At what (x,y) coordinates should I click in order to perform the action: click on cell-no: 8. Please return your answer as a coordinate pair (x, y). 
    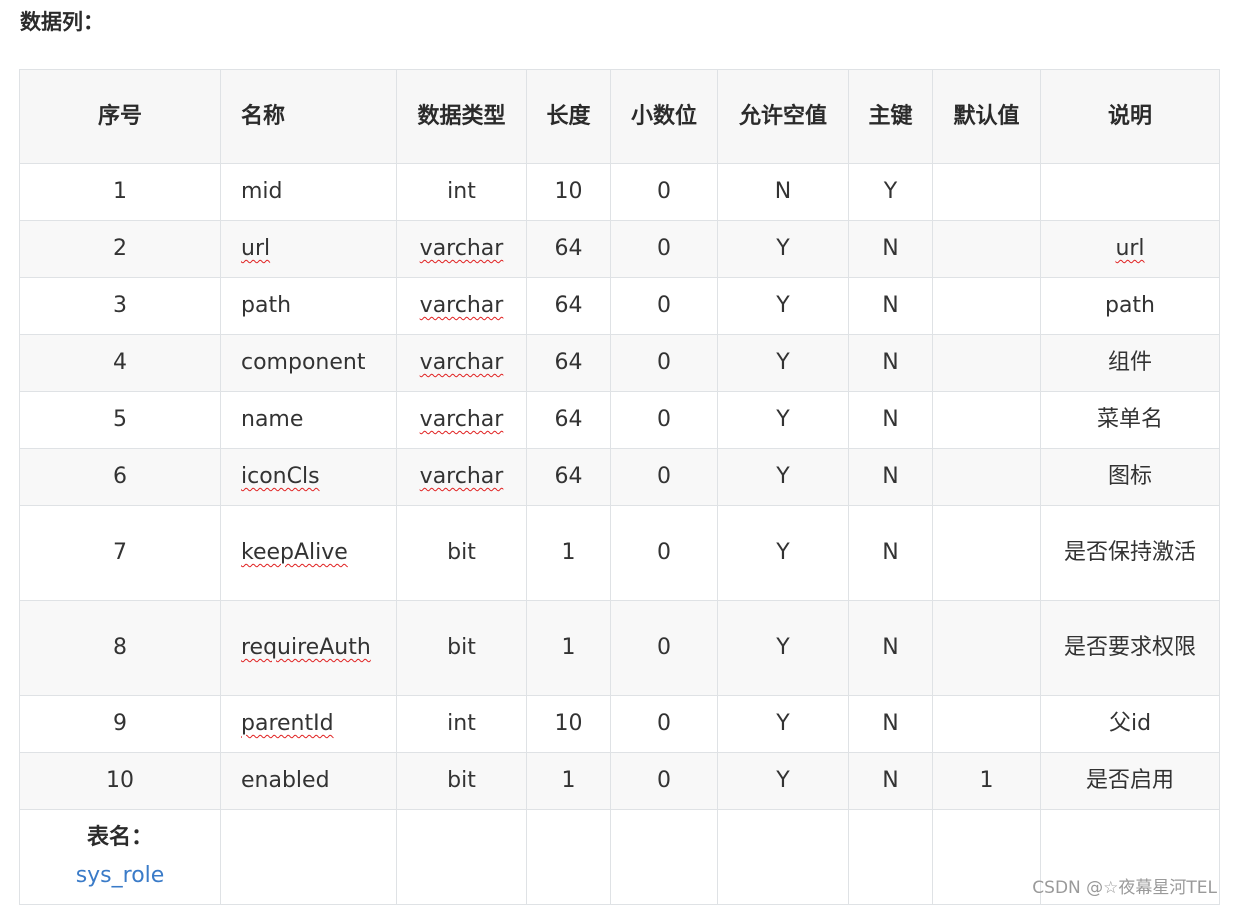
    Looking at the image, I should click on (120, 648).